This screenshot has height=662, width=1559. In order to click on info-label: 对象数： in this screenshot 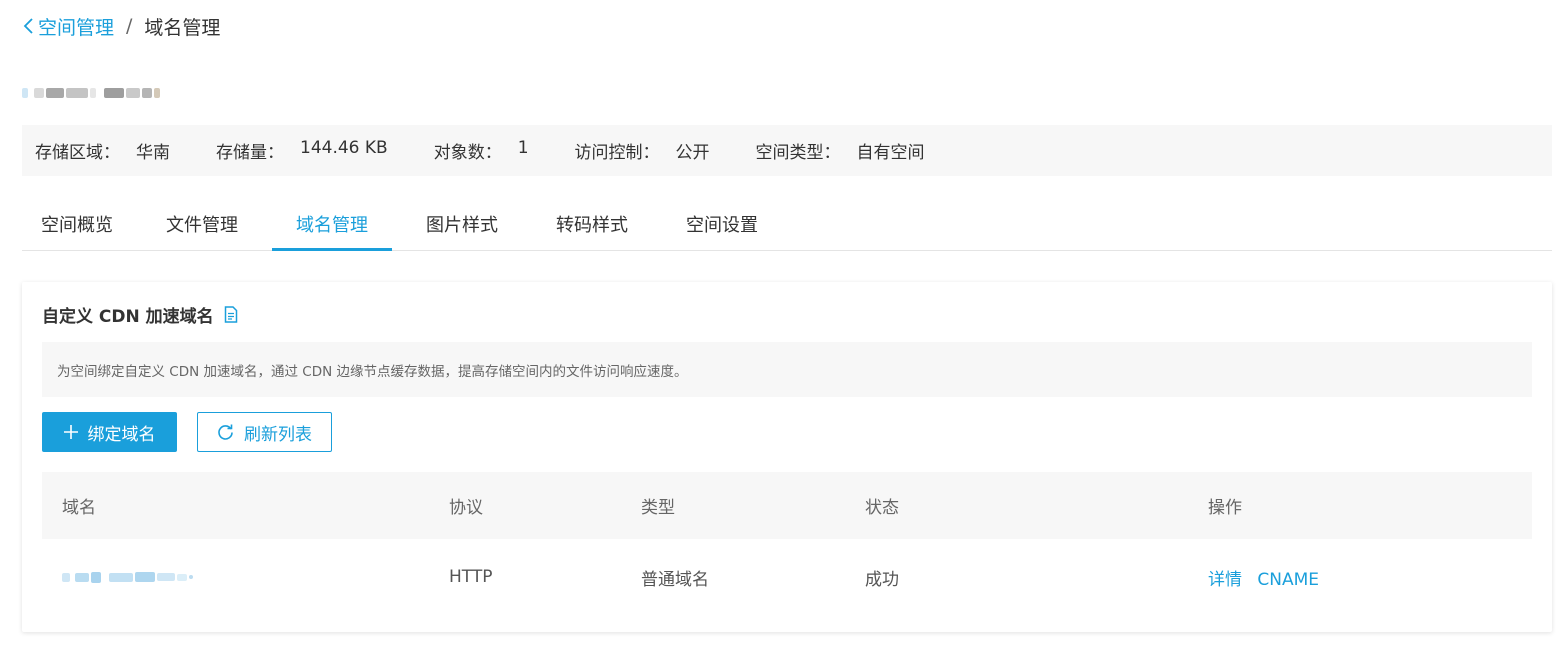, I will do `click(467, 153)`.